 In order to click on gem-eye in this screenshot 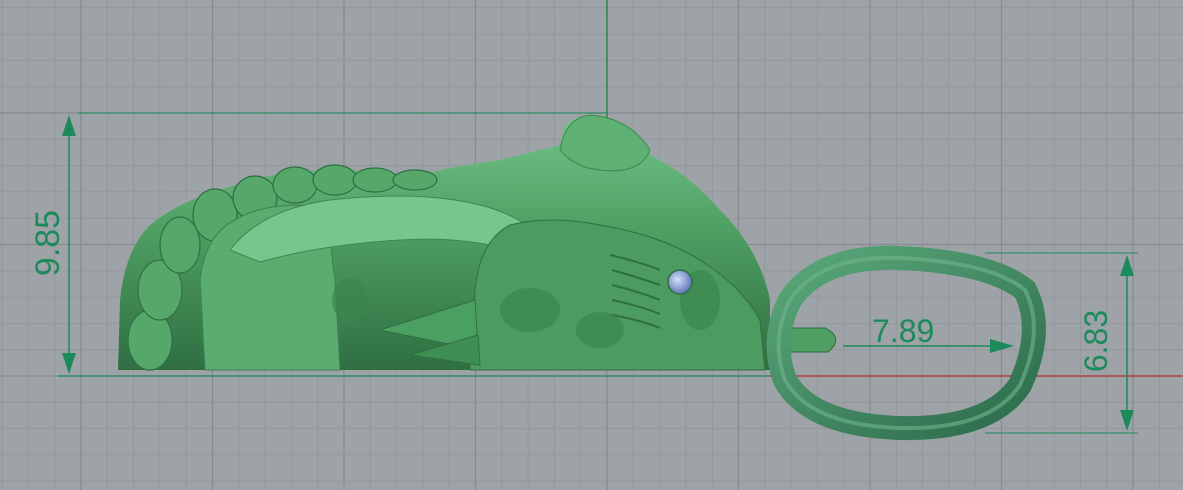, I will do `click(680, 282)`.